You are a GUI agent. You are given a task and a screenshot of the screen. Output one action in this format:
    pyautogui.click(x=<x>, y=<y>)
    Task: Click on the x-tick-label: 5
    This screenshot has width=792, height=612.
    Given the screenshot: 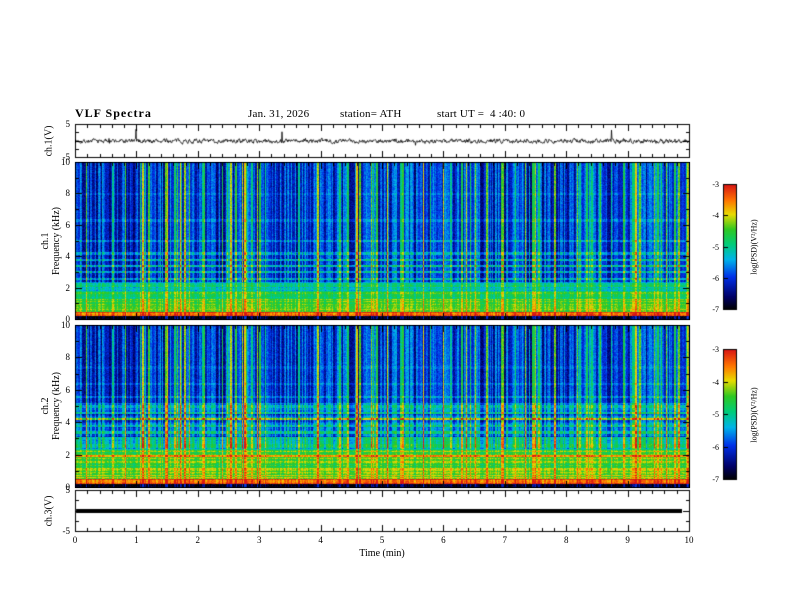 What is the action you would take?
    pyautogui.click(x=382, y=540)
    